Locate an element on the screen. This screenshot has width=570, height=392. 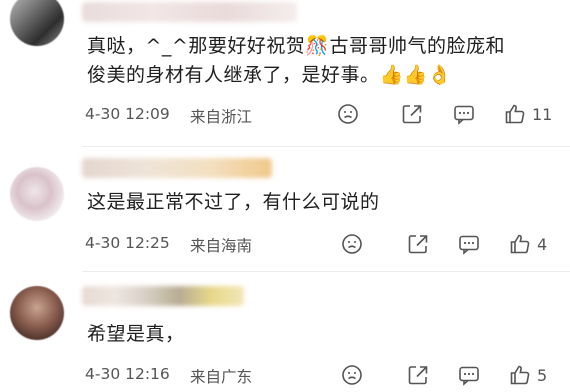
like-button: 11 is located at coordinates (528, 114).